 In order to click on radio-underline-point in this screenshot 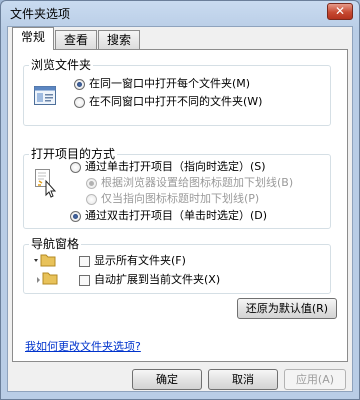, I will do `click(91, 199)`.